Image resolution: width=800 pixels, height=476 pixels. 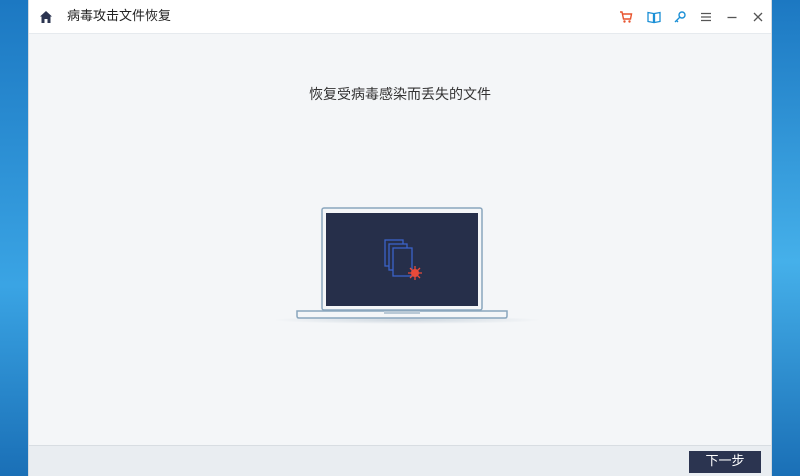 What do you see at coordinates (786, 238) in the screenshot?
I see `desktop-background-right` at bounding box center [786, 238].